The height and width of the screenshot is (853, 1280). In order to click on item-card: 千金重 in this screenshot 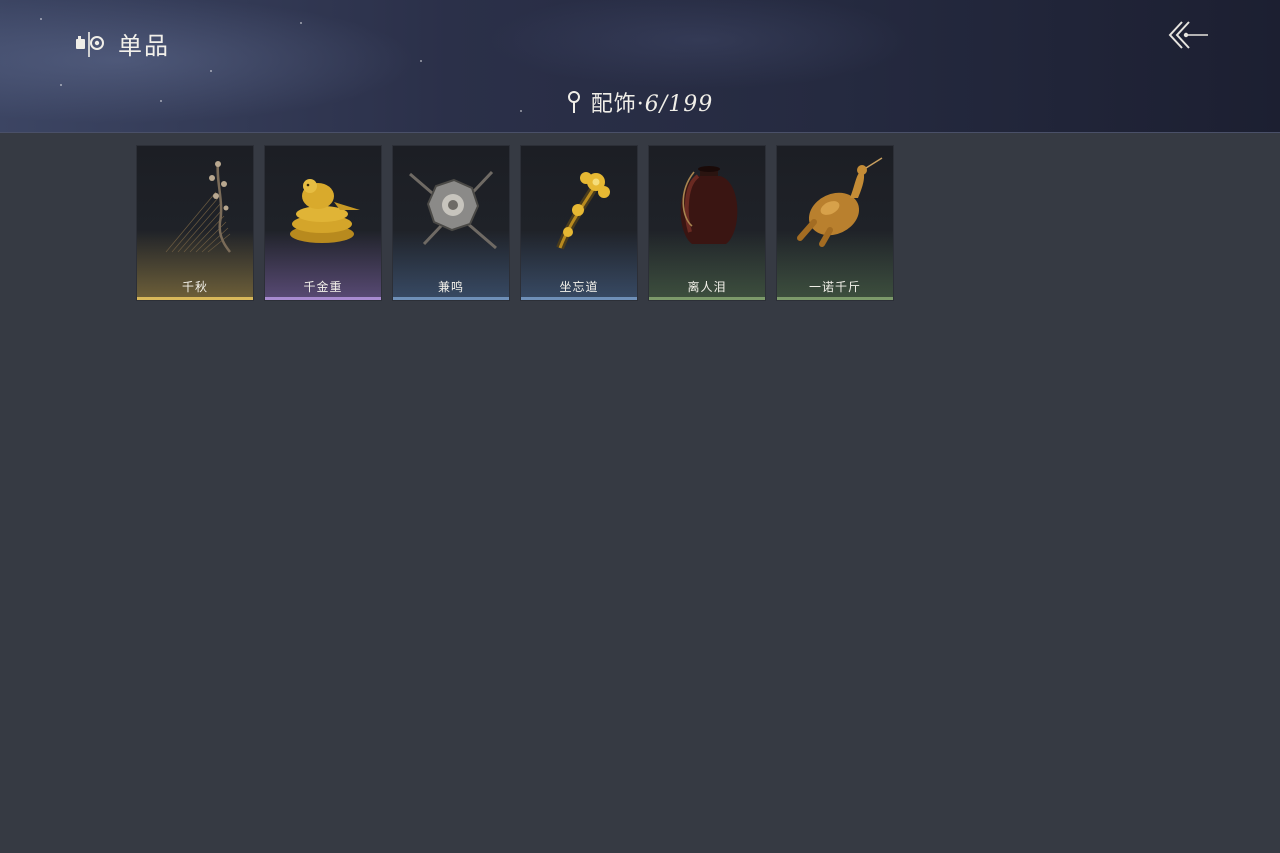, I will do `click(323, 223)`.